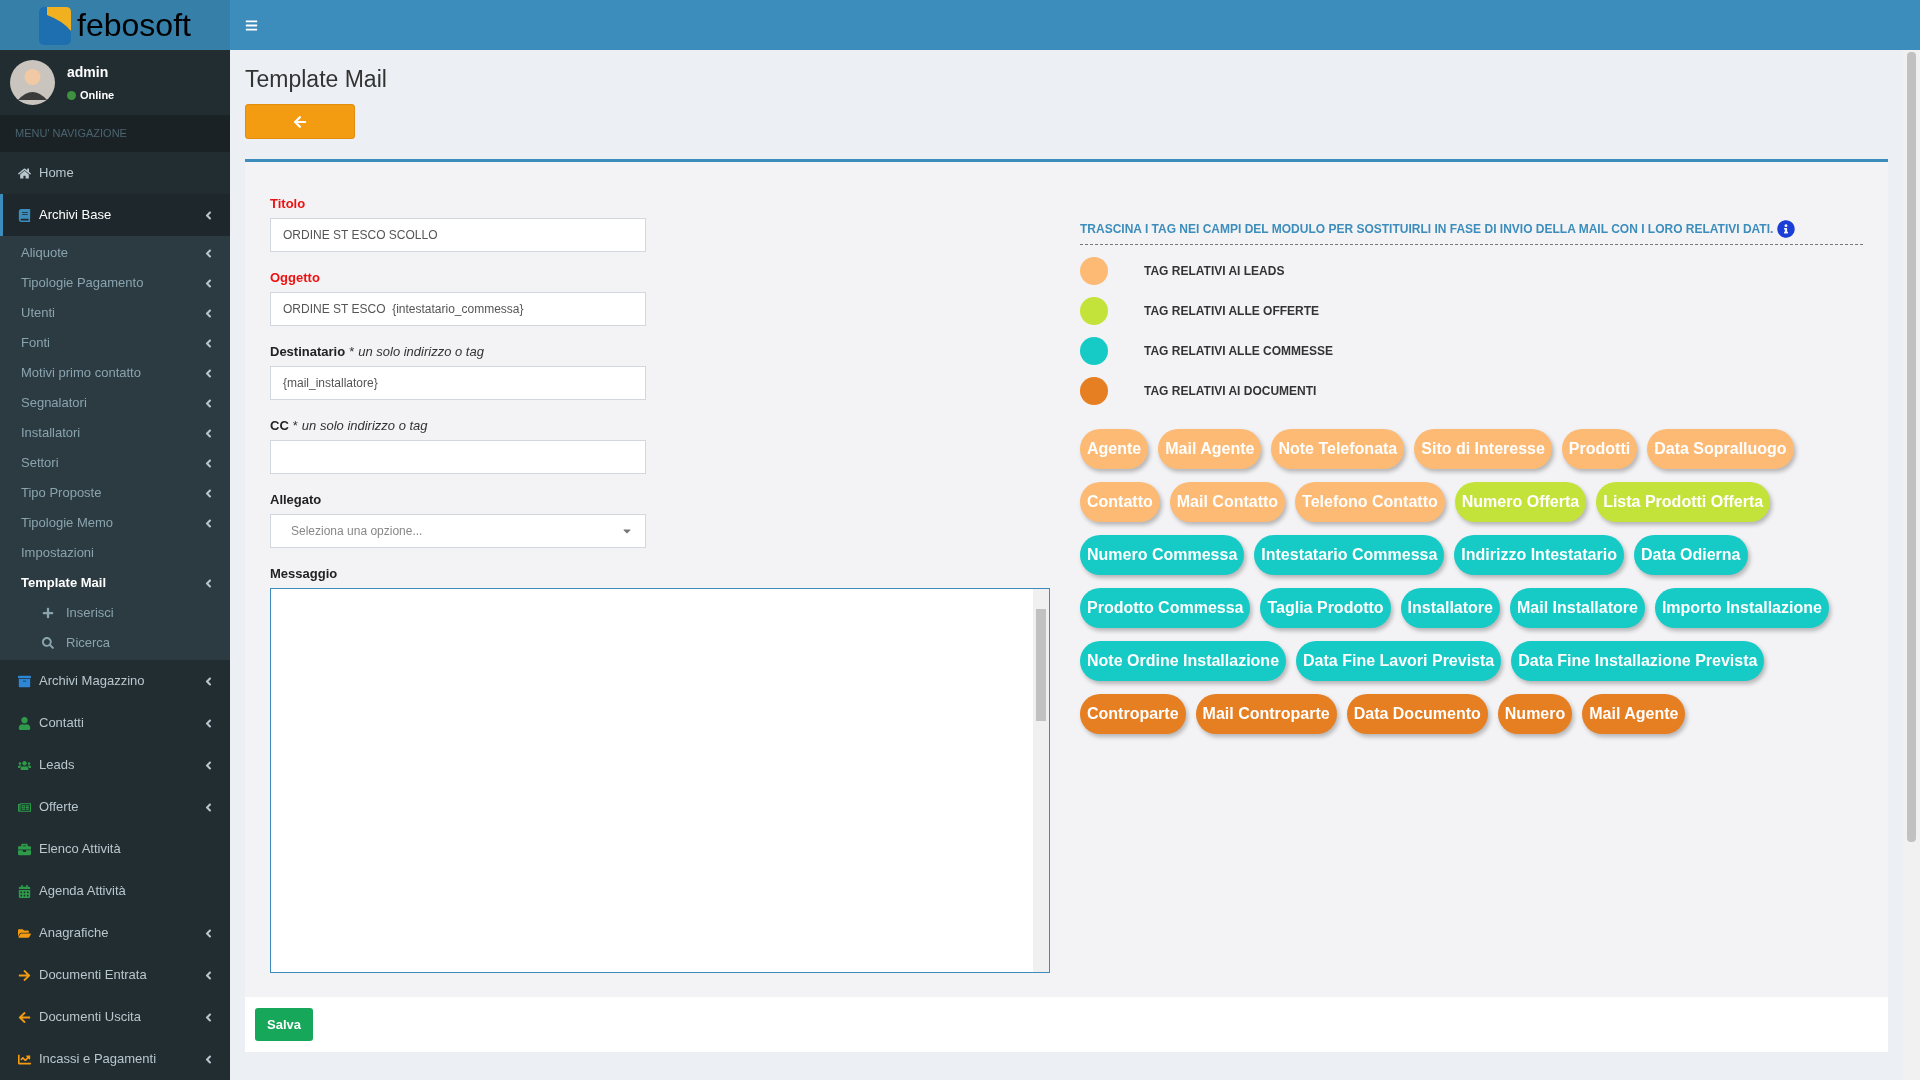 This screenshot has width=1920, height=1080. Describe the element at coordinates (458, 457) in the screenshot. I see `text-field` at that location.